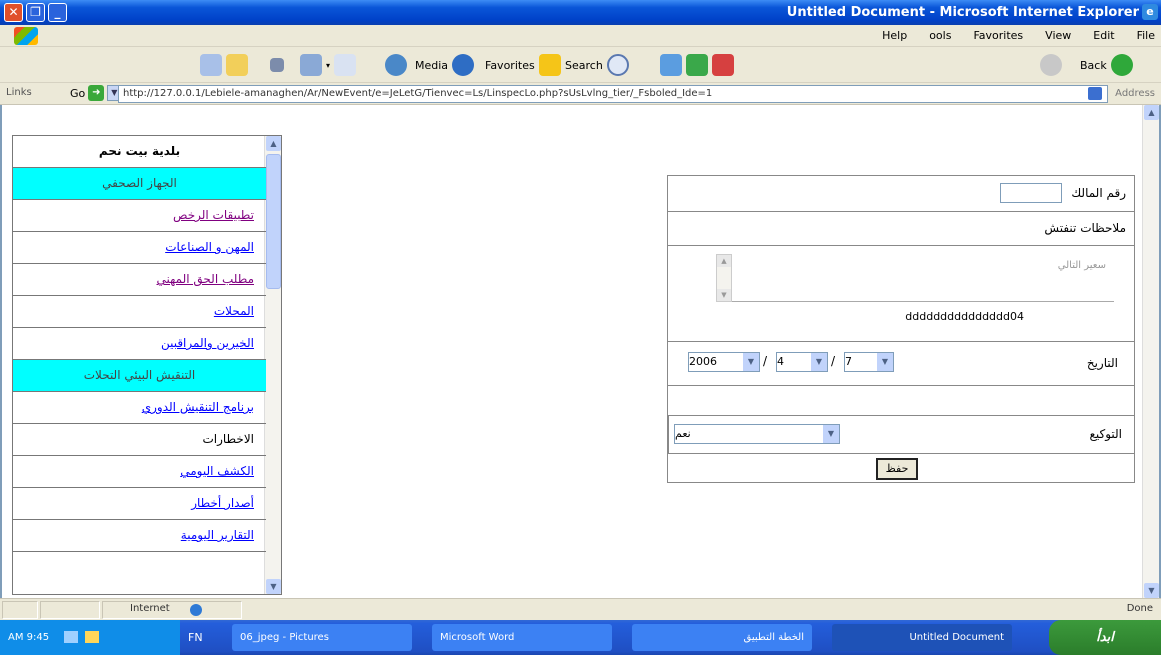 This screenshot has width=1161, height=655. What do you see at coordinates (1150, 12) in the screenshot?
I see `ie-icon: e` at bounding box center [1150, 12].